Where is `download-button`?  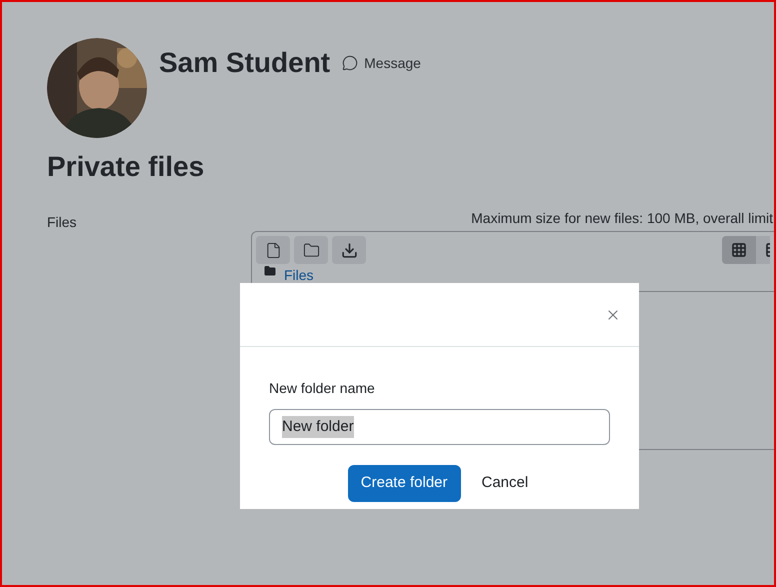
download-button is located at coordinates (349, 250).